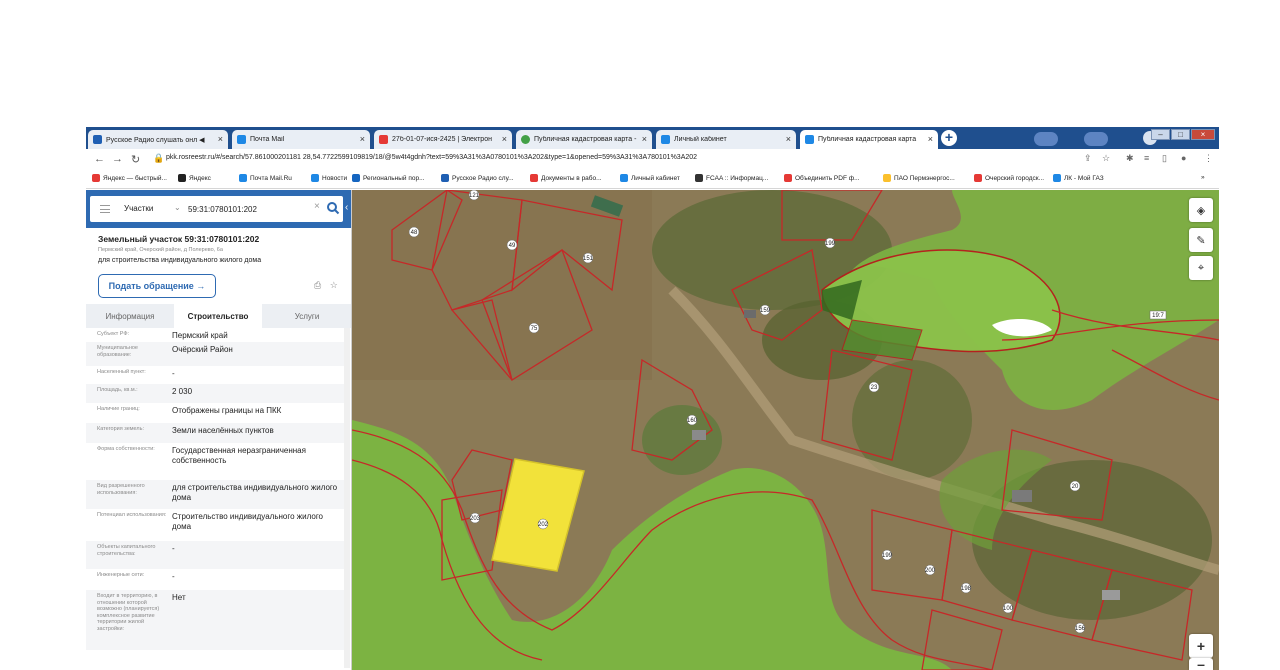 This screenshot has height=670, width=1280. What do you see at coordinates (869, 139) in the screenshot?
I see `tab-pkk-active: Публичная кадастровая карта ×` at bounding box center [869, 139].